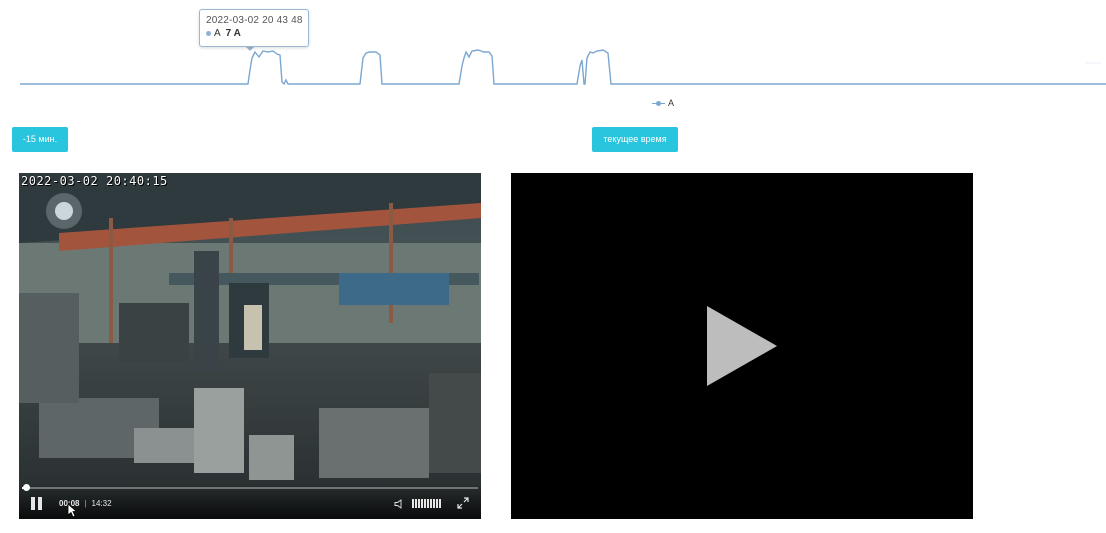  Describe the element at coordinates (217, 33) in the screenshot. I see `tooltip-series-name: A` at that location.